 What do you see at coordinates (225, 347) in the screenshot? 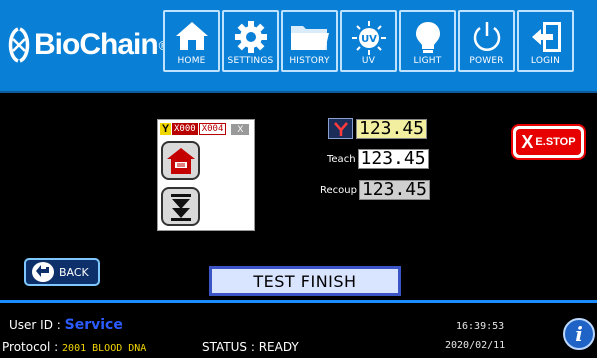
I see `status-label: STATUS` at bounding box center [225, 347].